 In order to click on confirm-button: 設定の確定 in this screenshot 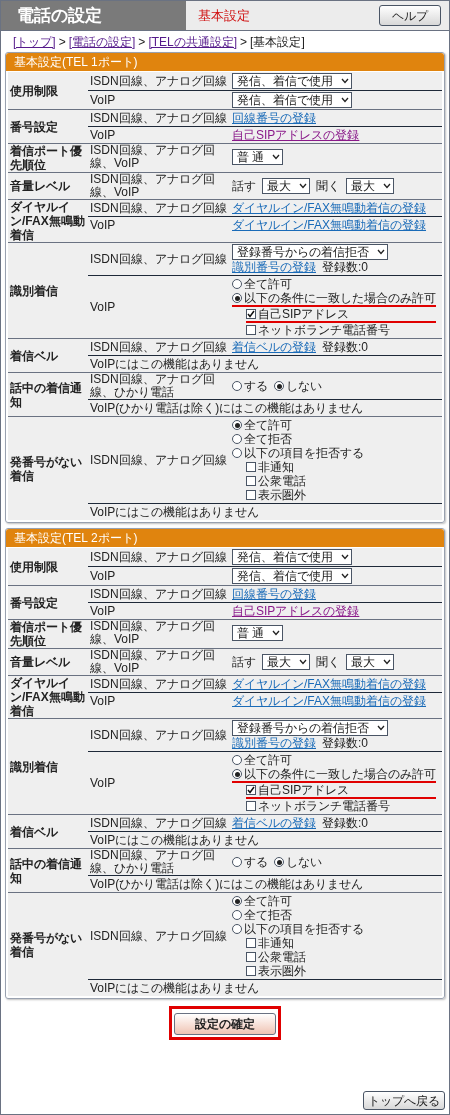, I will do `click(225, 1024)`.